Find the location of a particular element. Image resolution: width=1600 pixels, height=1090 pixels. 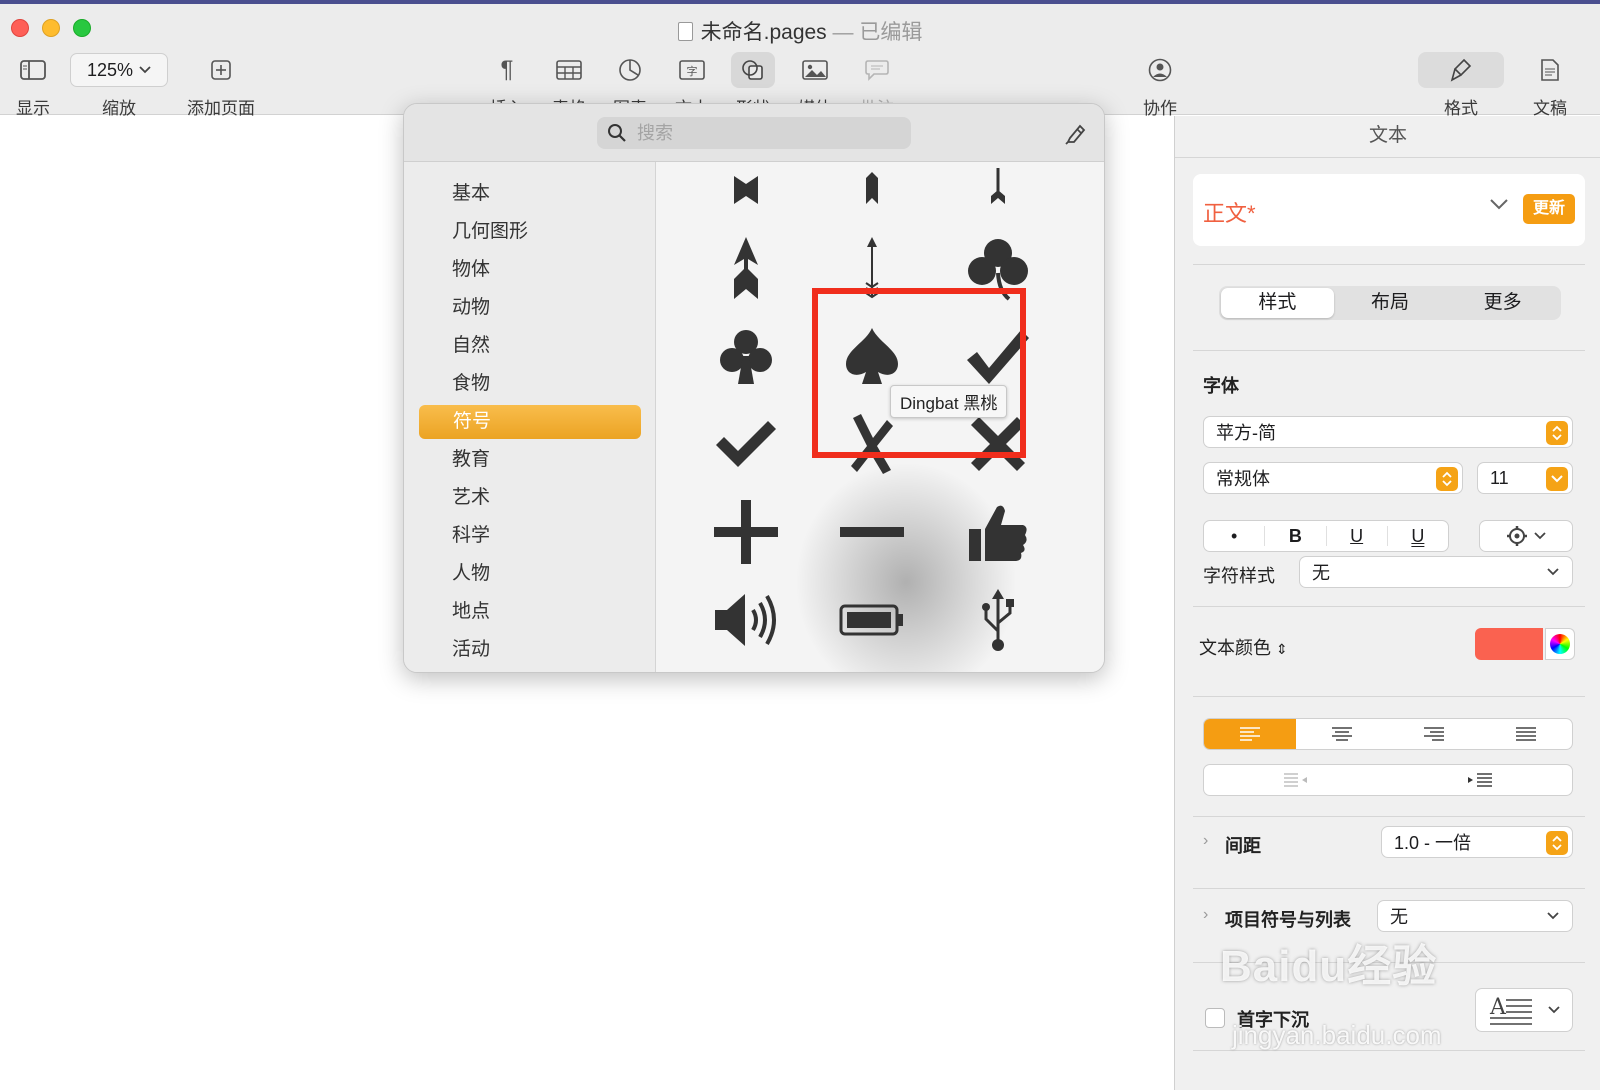

document-button: 文稿 is located at coordinates (1550, 84).